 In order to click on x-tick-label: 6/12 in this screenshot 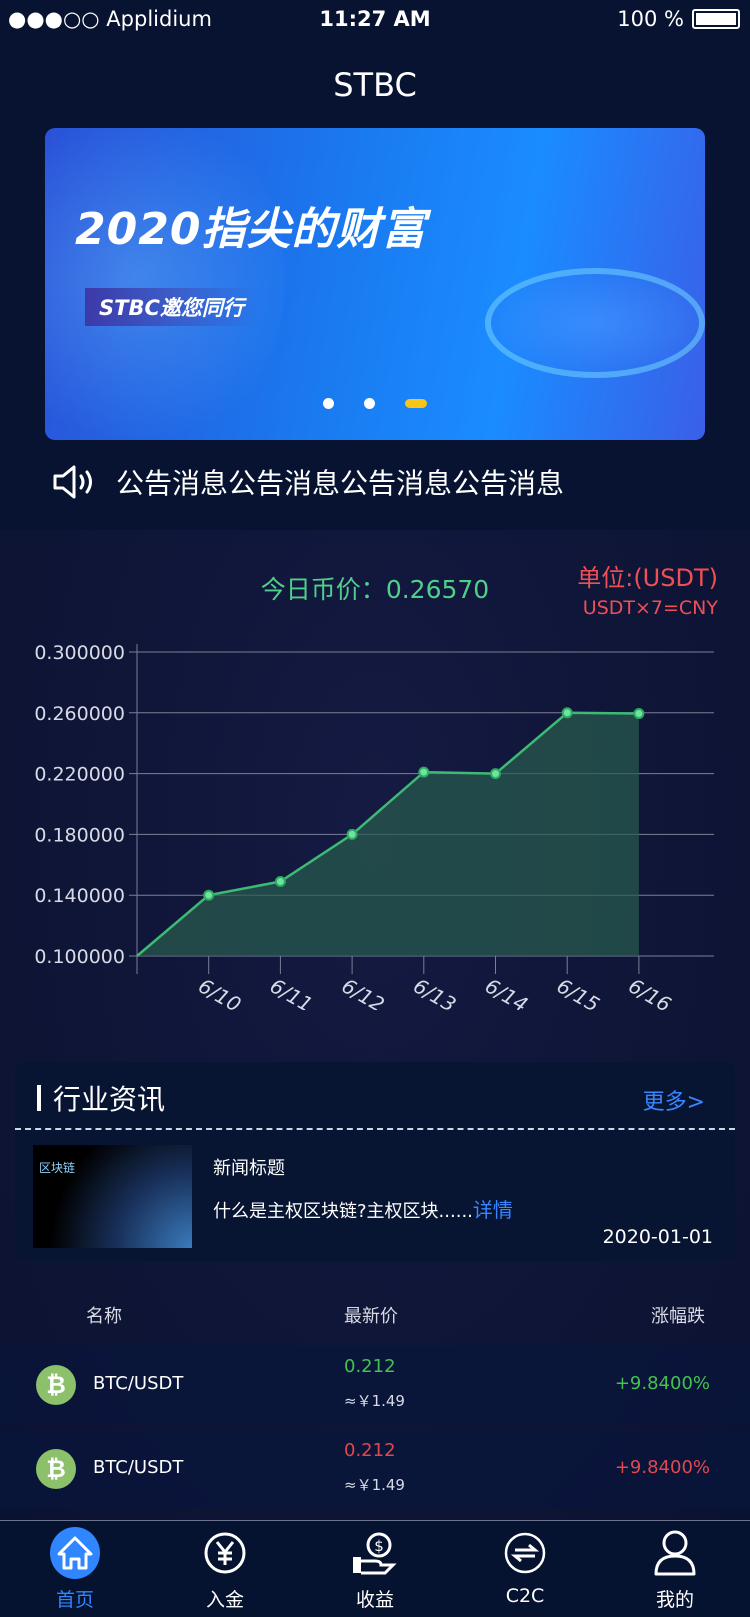, I will do `click(363, 992)`.